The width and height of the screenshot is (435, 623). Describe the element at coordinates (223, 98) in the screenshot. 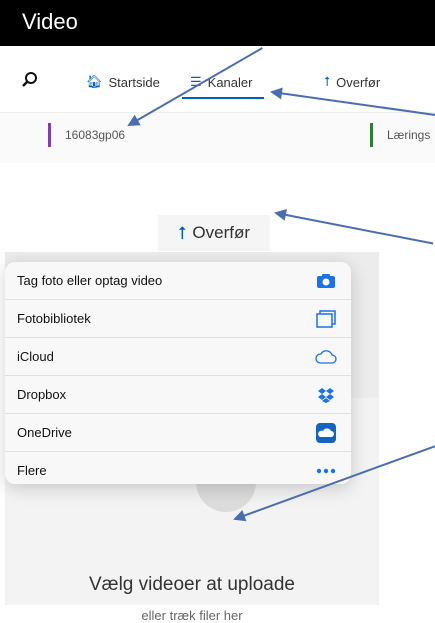

I see `active-tab-indicator` at that location.